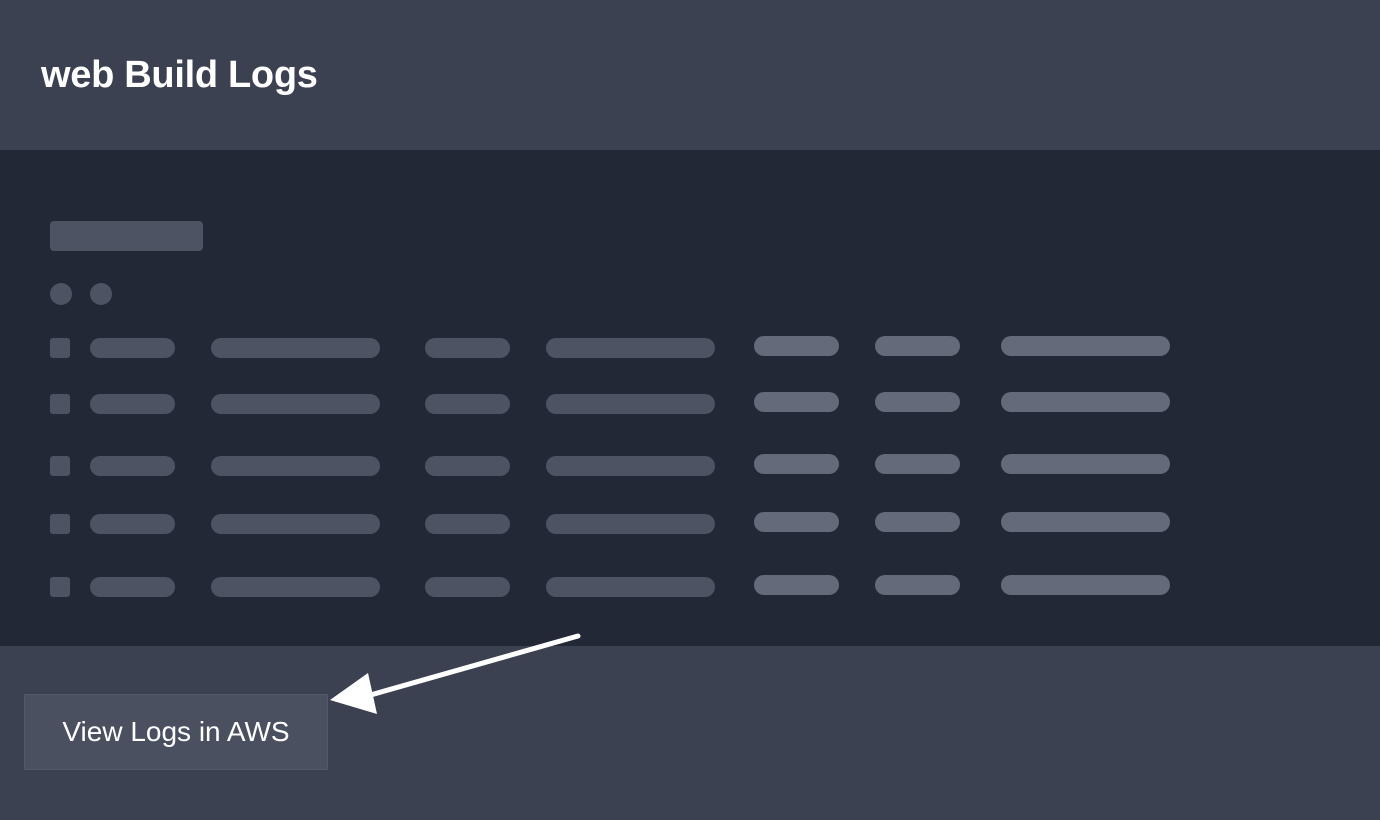  What do you see at coordinates (126, 236) in the screenshot?
I see `skeleton-heading` at bounding box center [126, 236].